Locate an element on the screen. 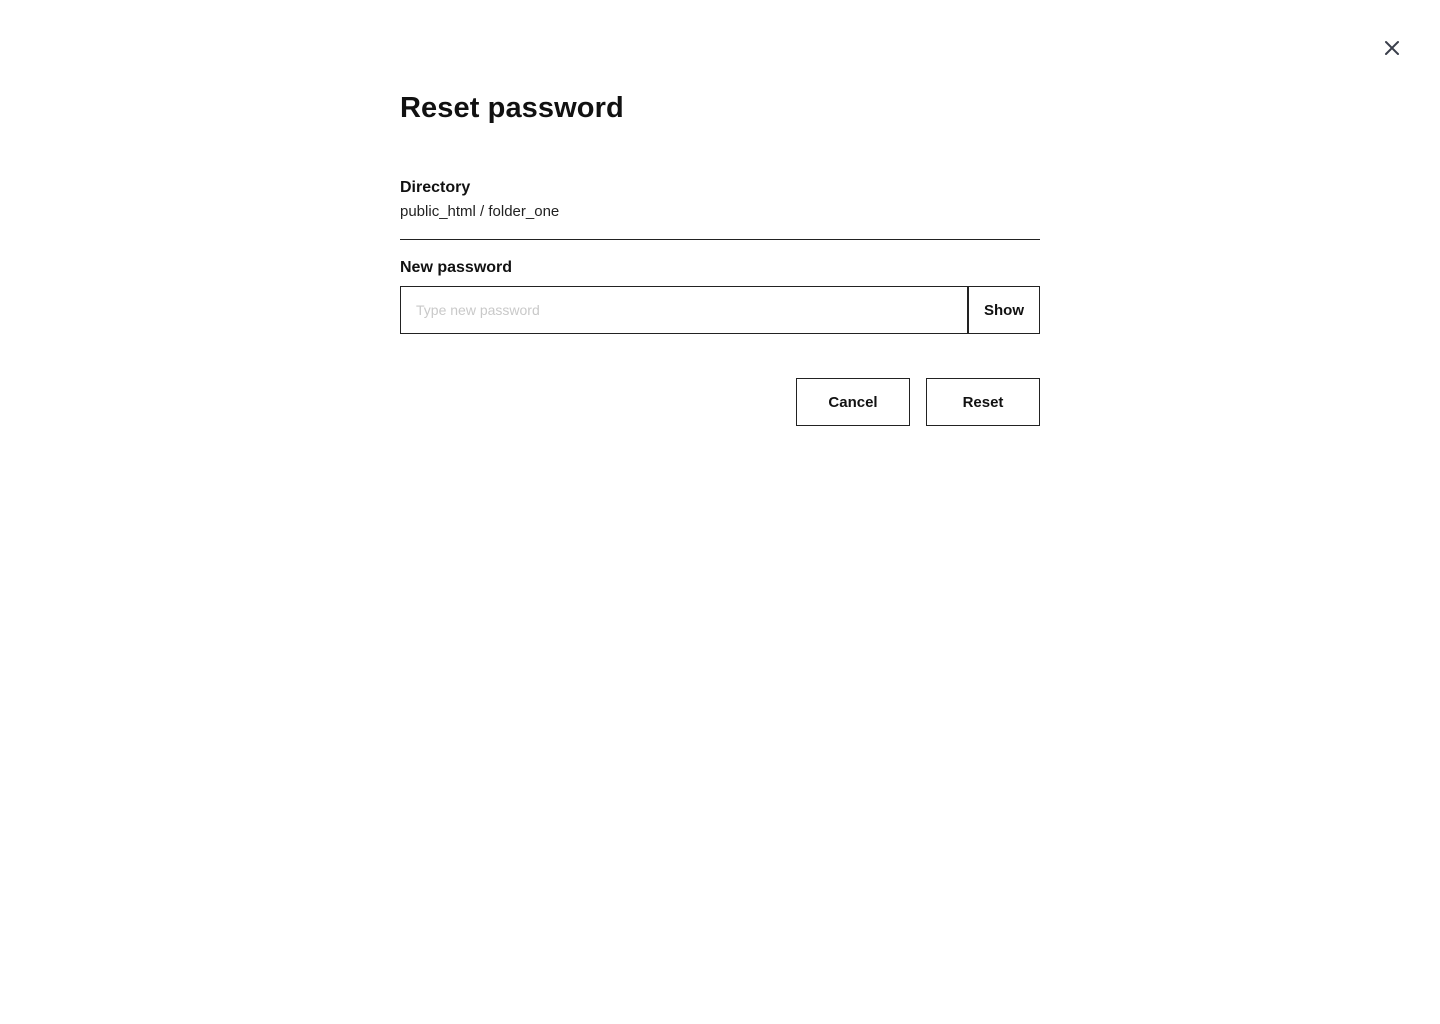  new-password-row: Show is located at coordinates (720, 310).